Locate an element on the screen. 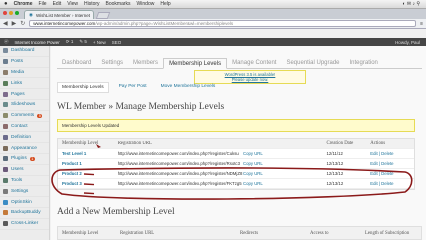 Image resolution: width=426 pixels, height=240 pixels. sidebar-item-contact: Contact is located at coordinates (24, 127).